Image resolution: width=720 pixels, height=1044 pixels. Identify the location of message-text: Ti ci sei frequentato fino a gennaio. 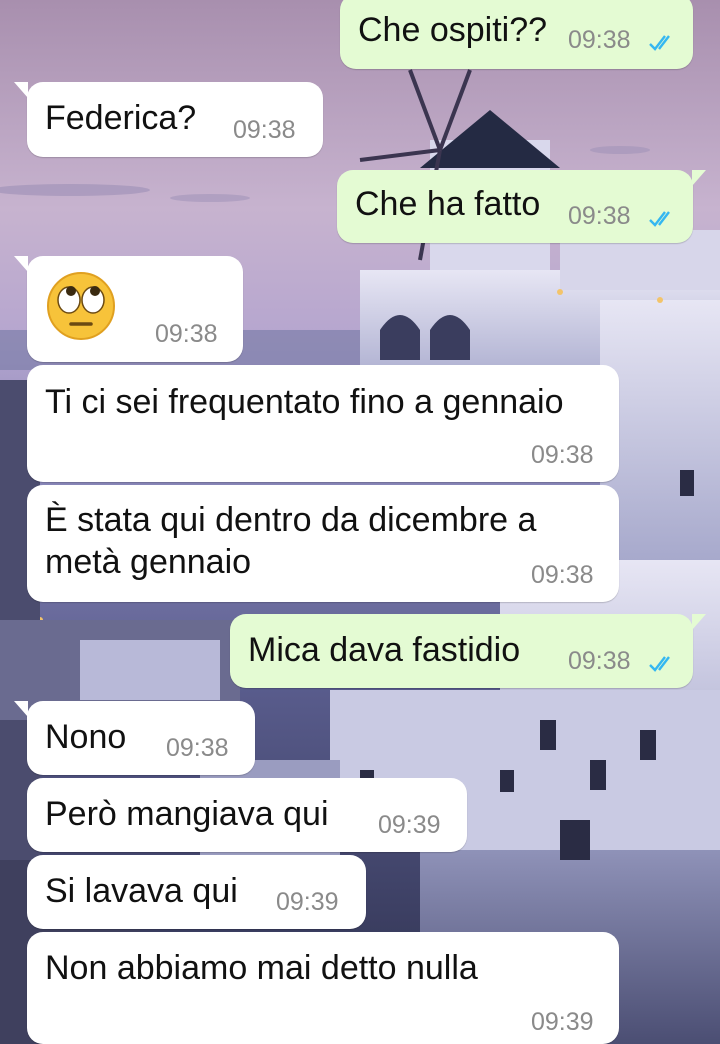
(304, 402).